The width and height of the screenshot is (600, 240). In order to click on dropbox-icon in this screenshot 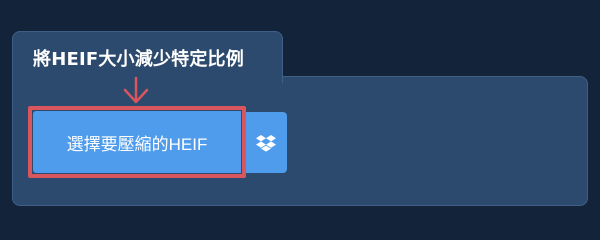, I will do `click(265, 143)`.